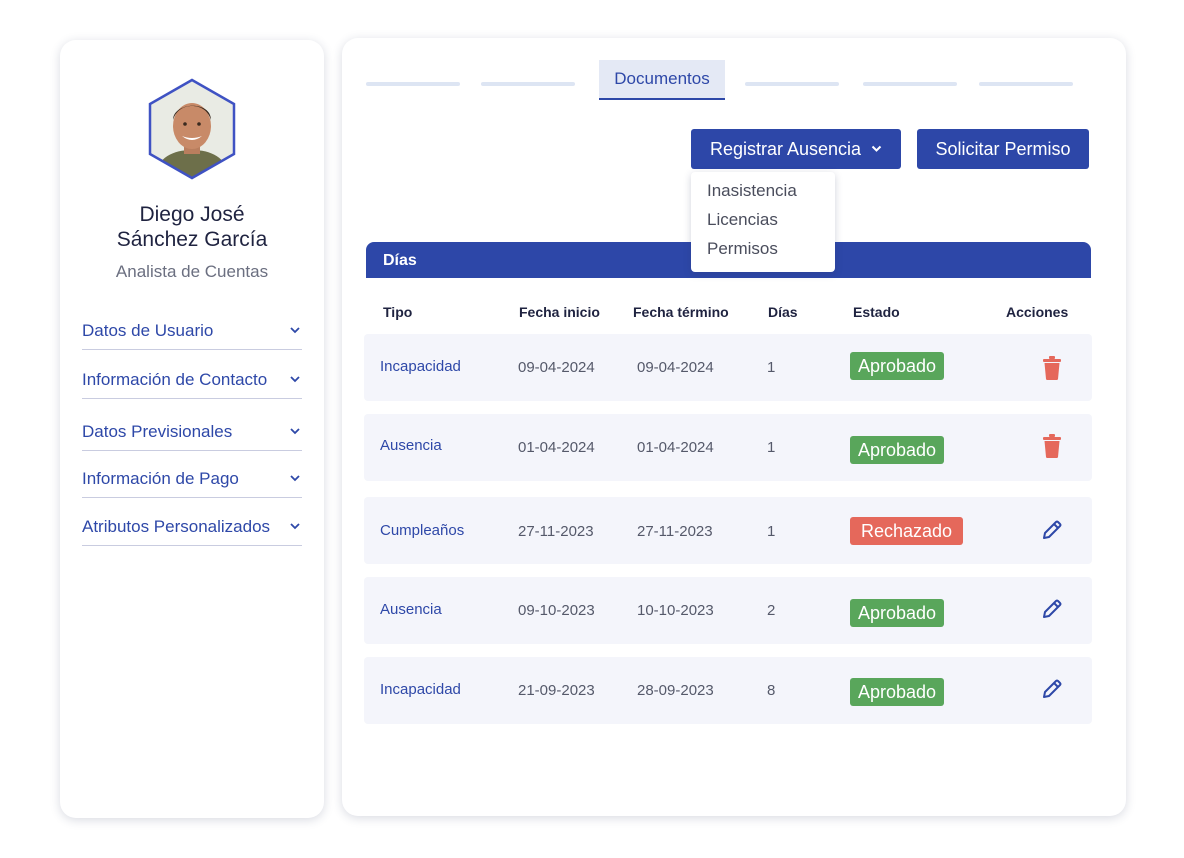 This screenshot has width=1184, height=858. What do you see at coordinates (556, 610) in the screenshot?
I see `cell-fecha-inicio: 09-10-2023` at bounding box center [556, 610].